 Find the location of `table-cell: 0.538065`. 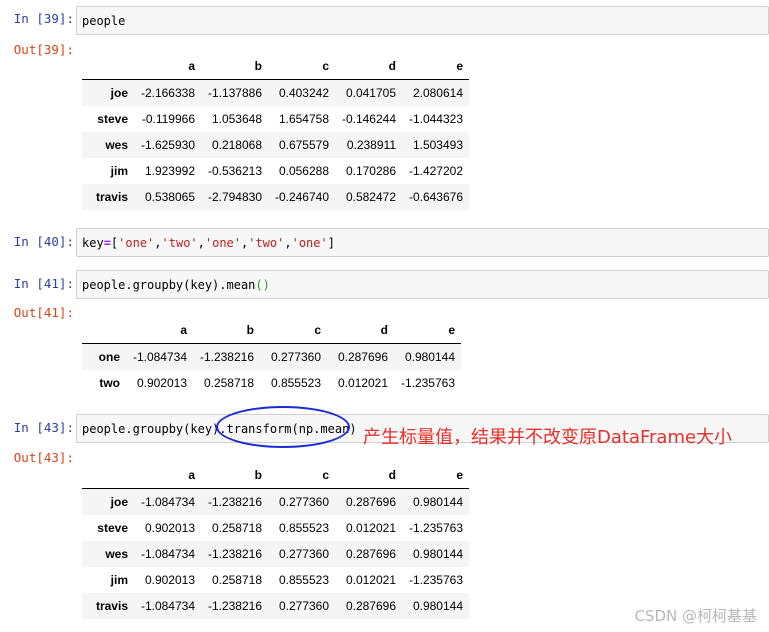

table-cell: 0.538065 is located at coordinates (169, 197).